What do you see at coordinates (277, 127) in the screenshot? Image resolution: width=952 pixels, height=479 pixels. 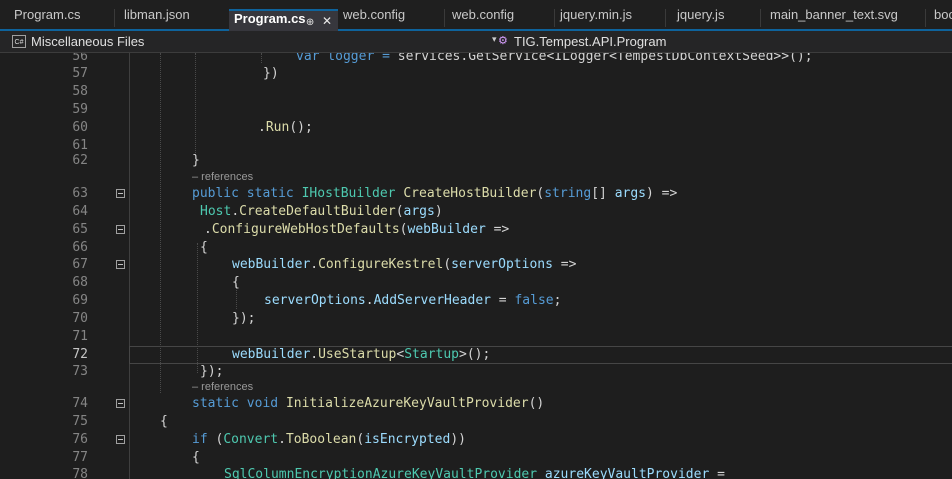 I see `code-token: Run` at bounding box center [277, 127].